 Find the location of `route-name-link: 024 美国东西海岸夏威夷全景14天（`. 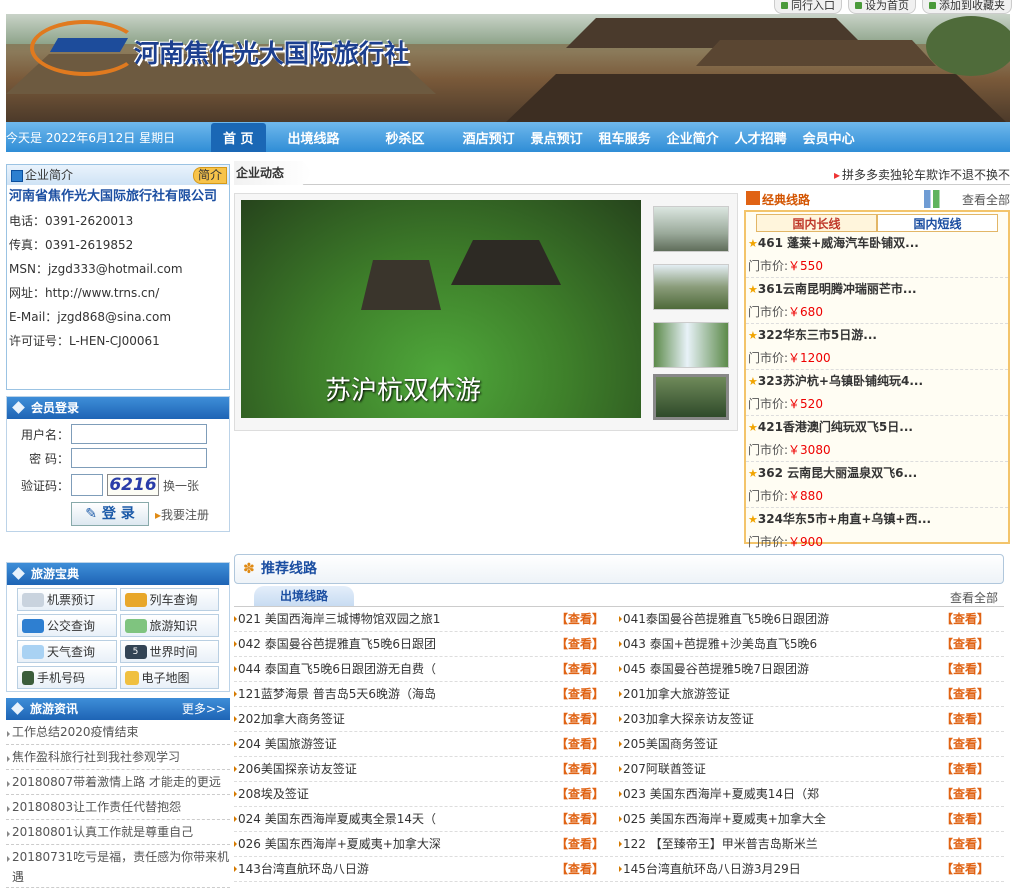

route-name-link: 024 美国东西海岸夏威夷全景14天（ is located at coordinates (397, 819).